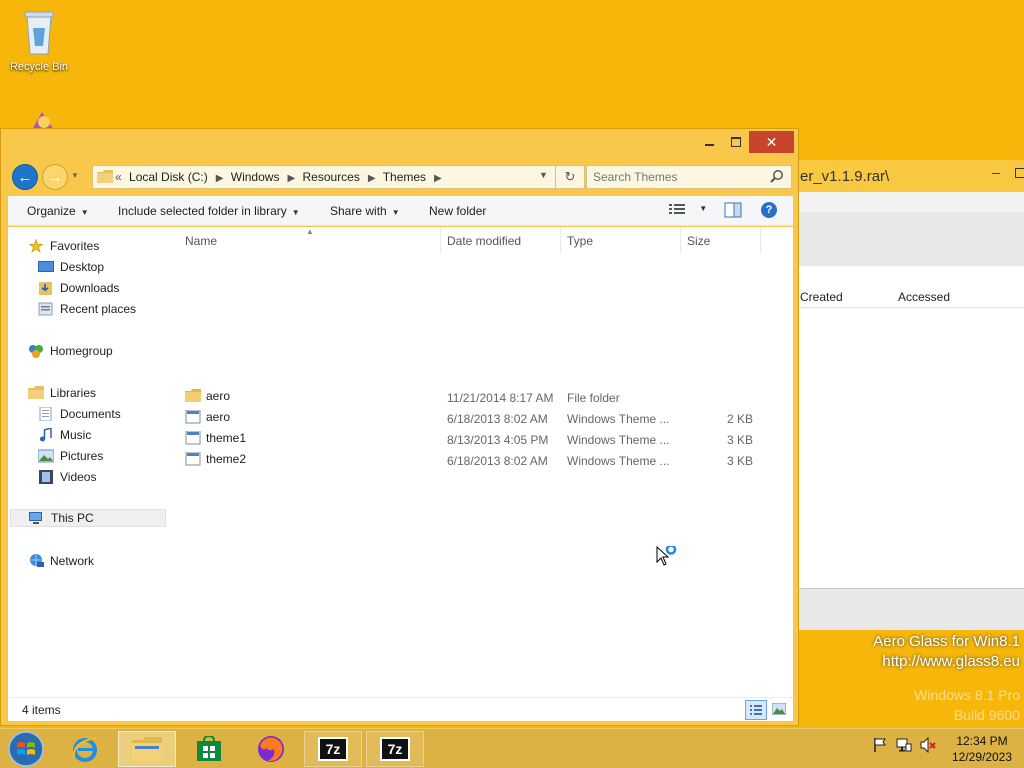  Describe the element at coordinates (365, 211) in the screenshot. I see `share-with-button: Share with ▼` at that location.